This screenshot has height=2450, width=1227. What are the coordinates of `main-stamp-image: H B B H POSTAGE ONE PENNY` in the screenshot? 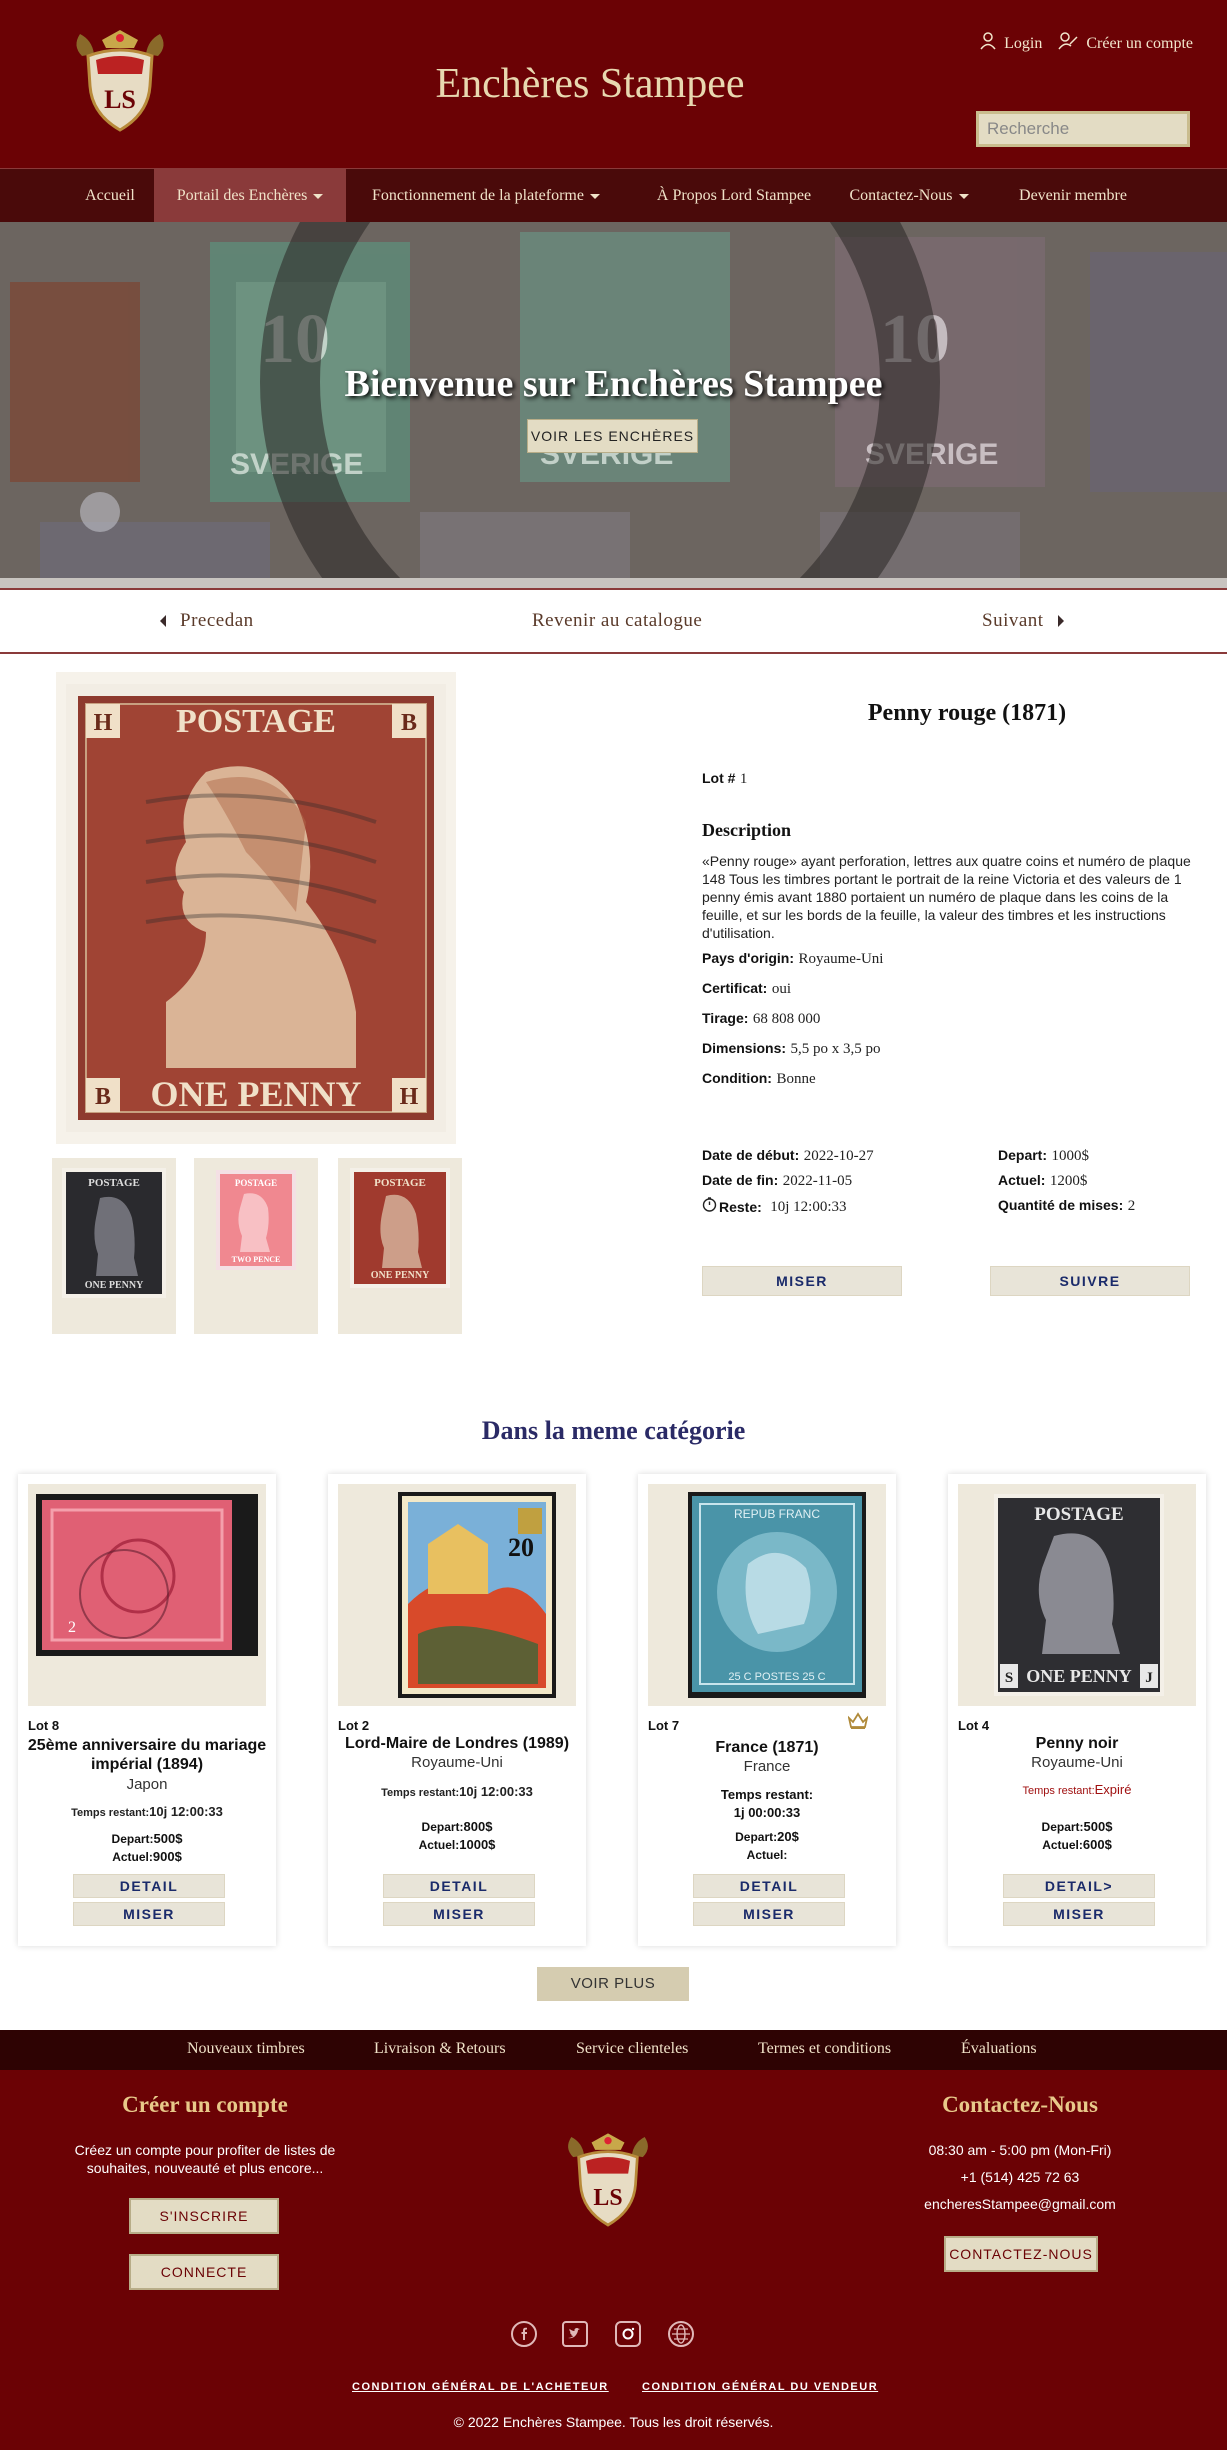 It's located at (256, 908).